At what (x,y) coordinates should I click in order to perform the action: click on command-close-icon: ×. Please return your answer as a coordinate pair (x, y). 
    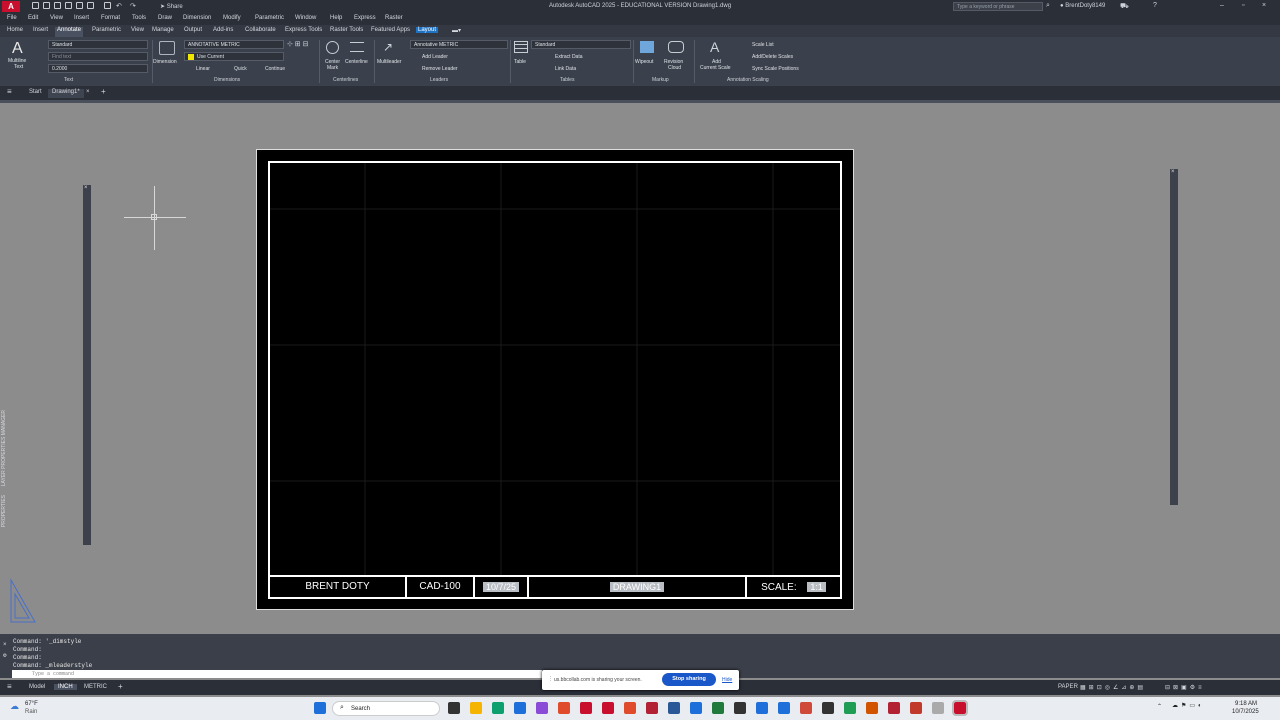
    Looking at the image, I should click on (5, 644).